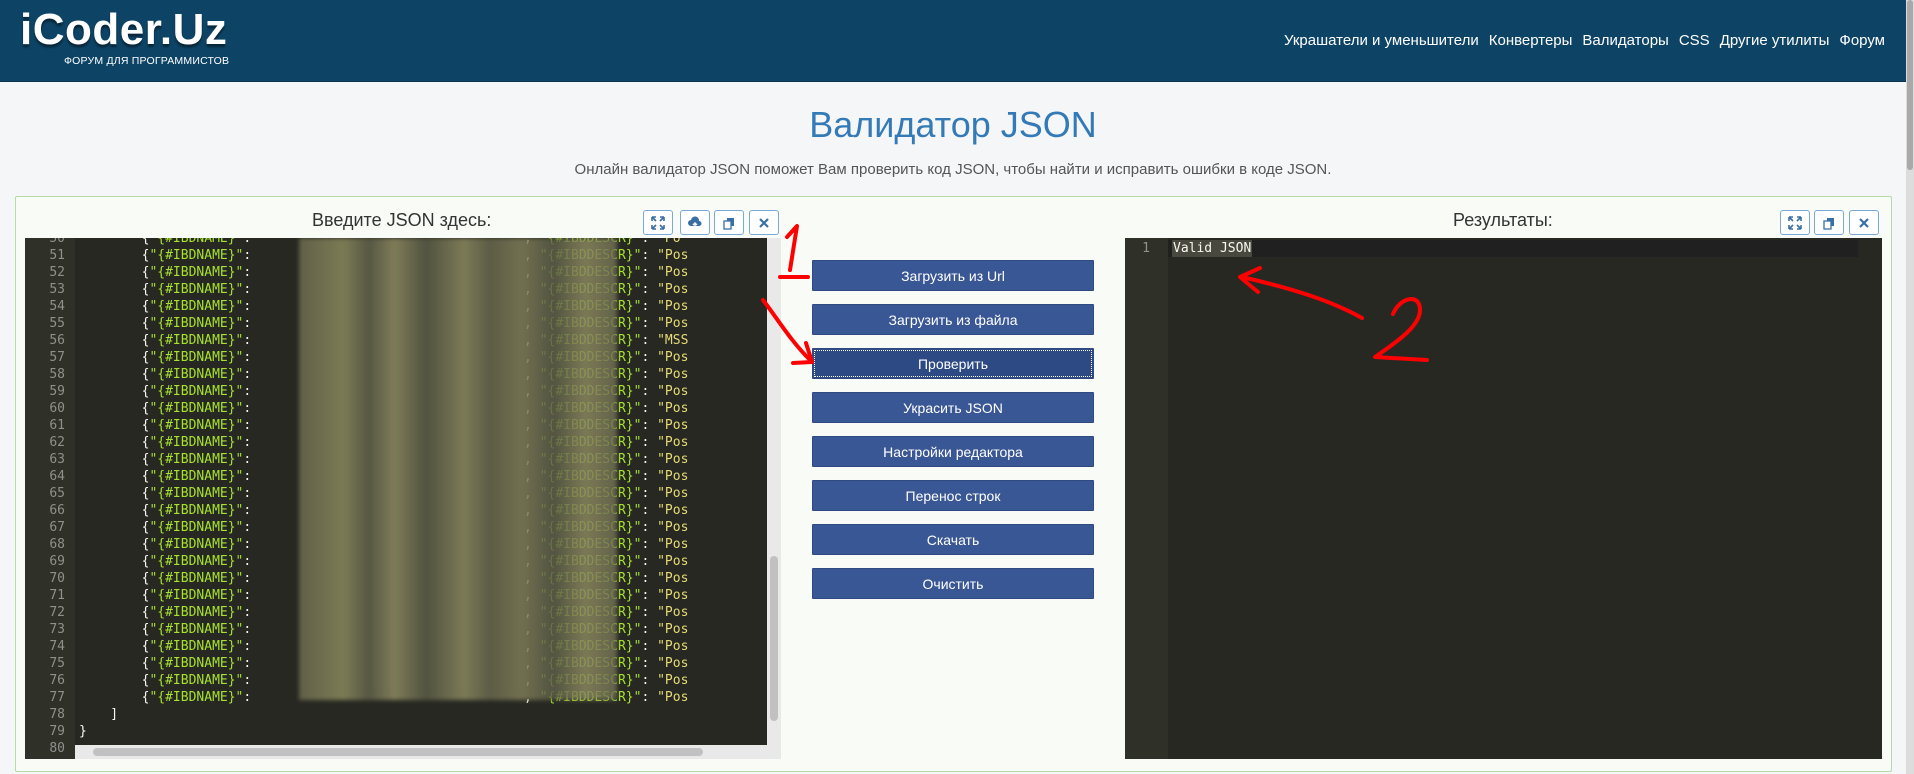 The width and height of the screenshot is (1914, 774). I want to click on line-number: 72, so click(57, 612).